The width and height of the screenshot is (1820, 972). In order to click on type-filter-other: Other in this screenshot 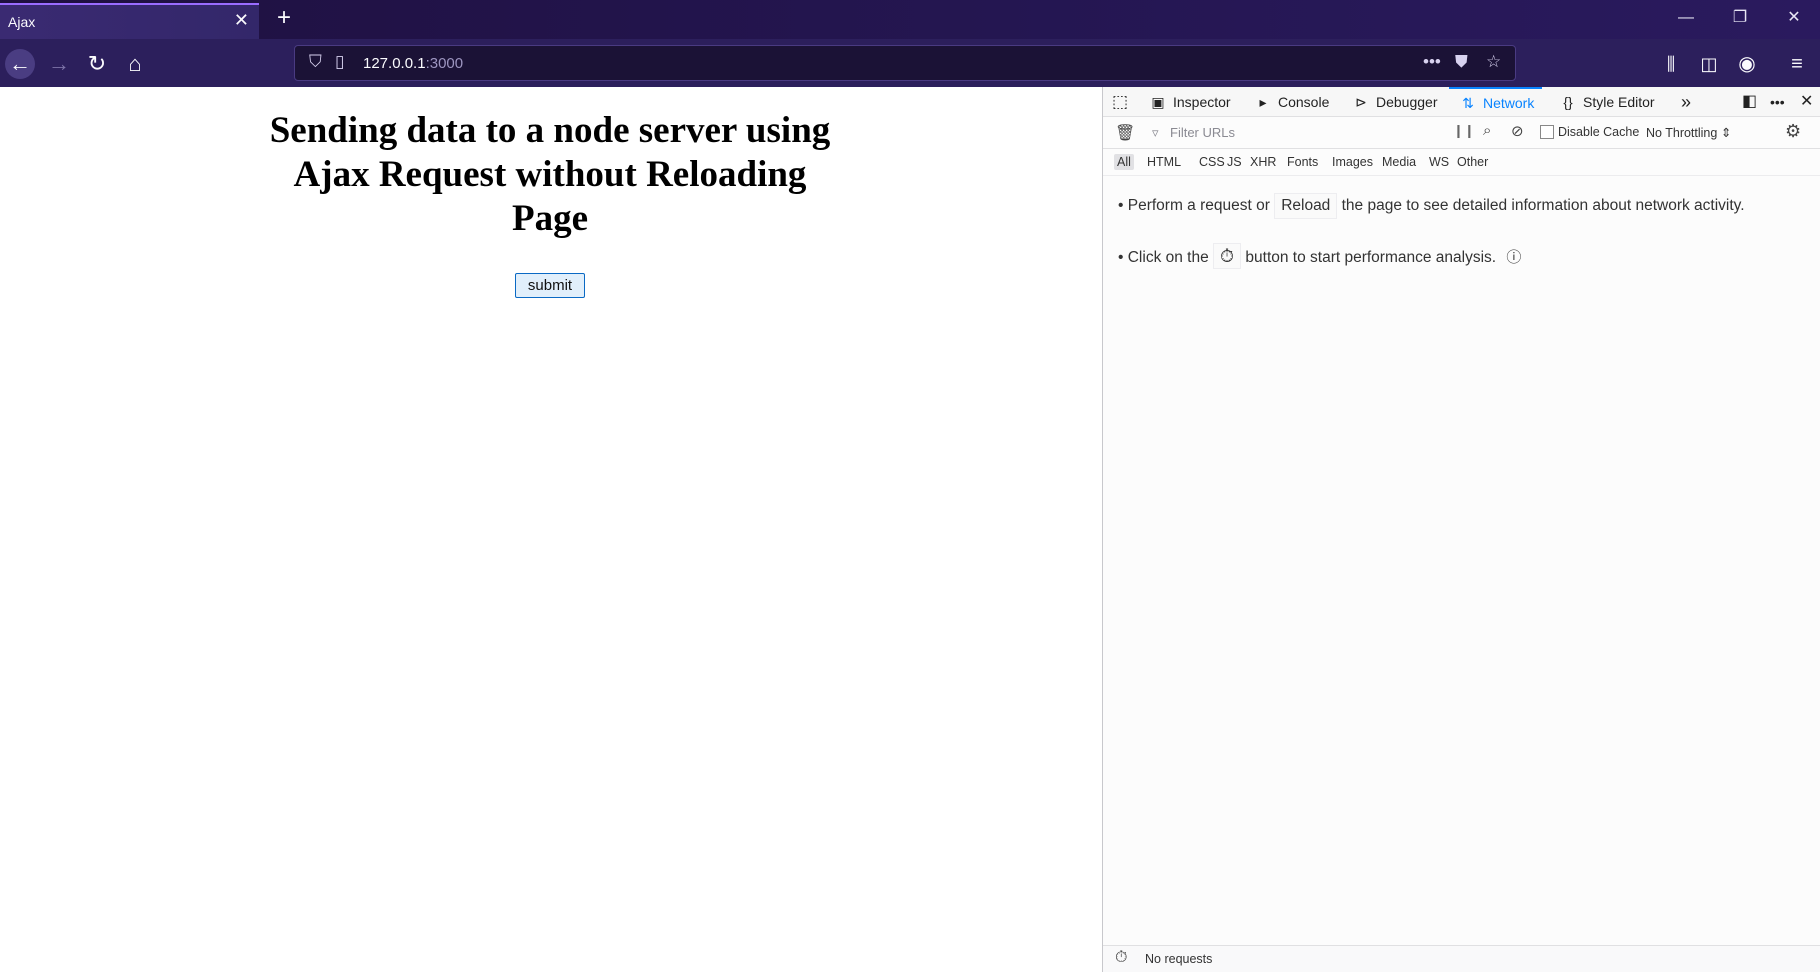, I will do `click(1472, 162)`.